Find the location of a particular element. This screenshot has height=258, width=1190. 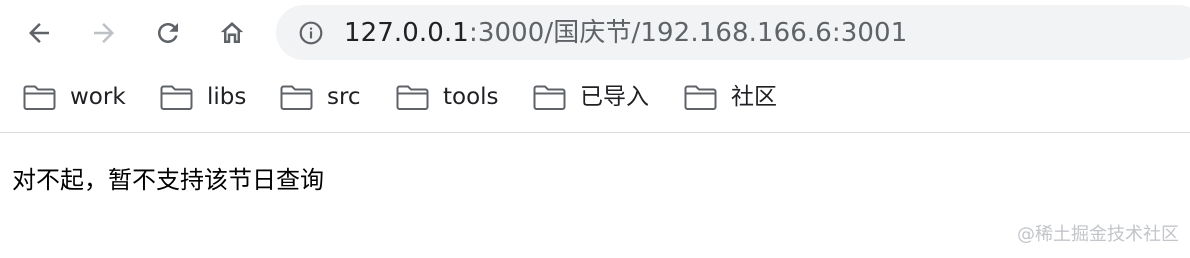

bookmark-imported: 已导入 is located at coordinates (591, 97).